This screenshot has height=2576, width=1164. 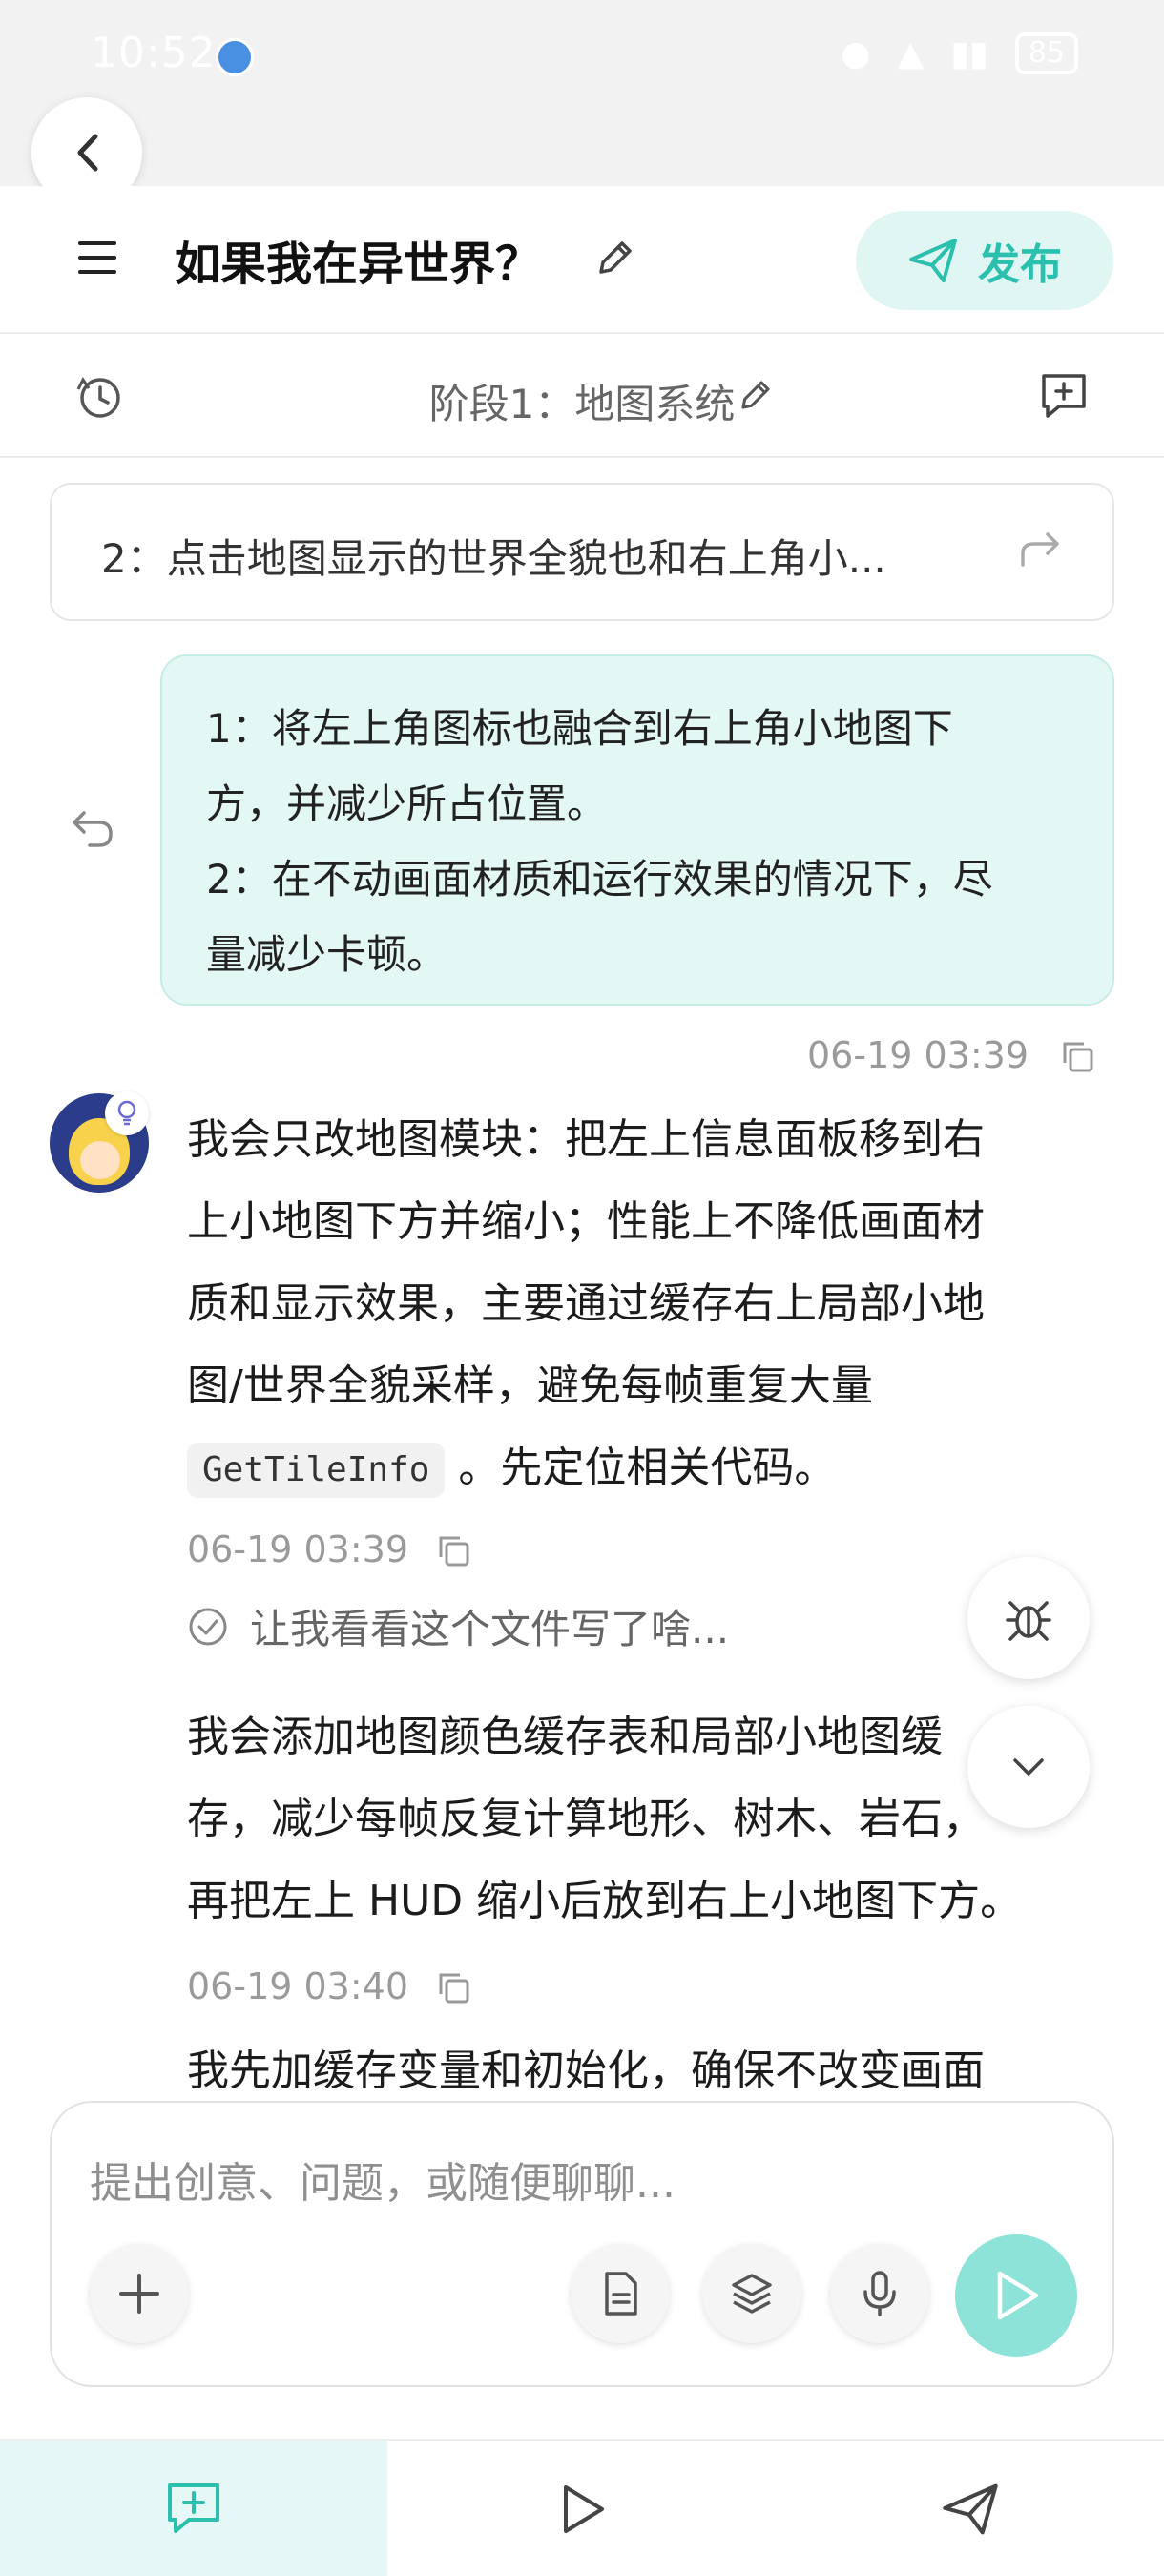 I want to click on page-title: 如果我在异世界？, so click(x=359, y=264).